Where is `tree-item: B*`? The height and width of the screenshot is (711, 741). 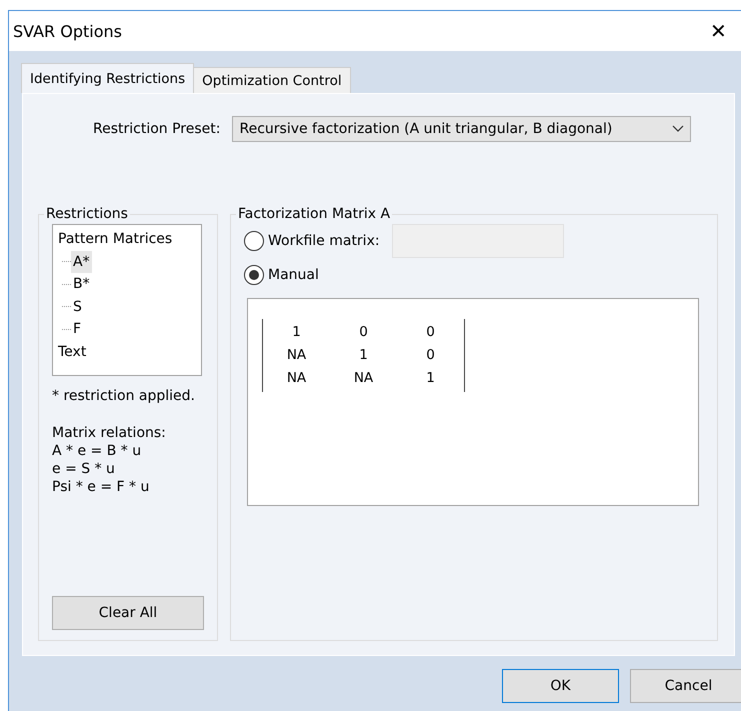 tree-item: B* is located at coordinates (81, 284).